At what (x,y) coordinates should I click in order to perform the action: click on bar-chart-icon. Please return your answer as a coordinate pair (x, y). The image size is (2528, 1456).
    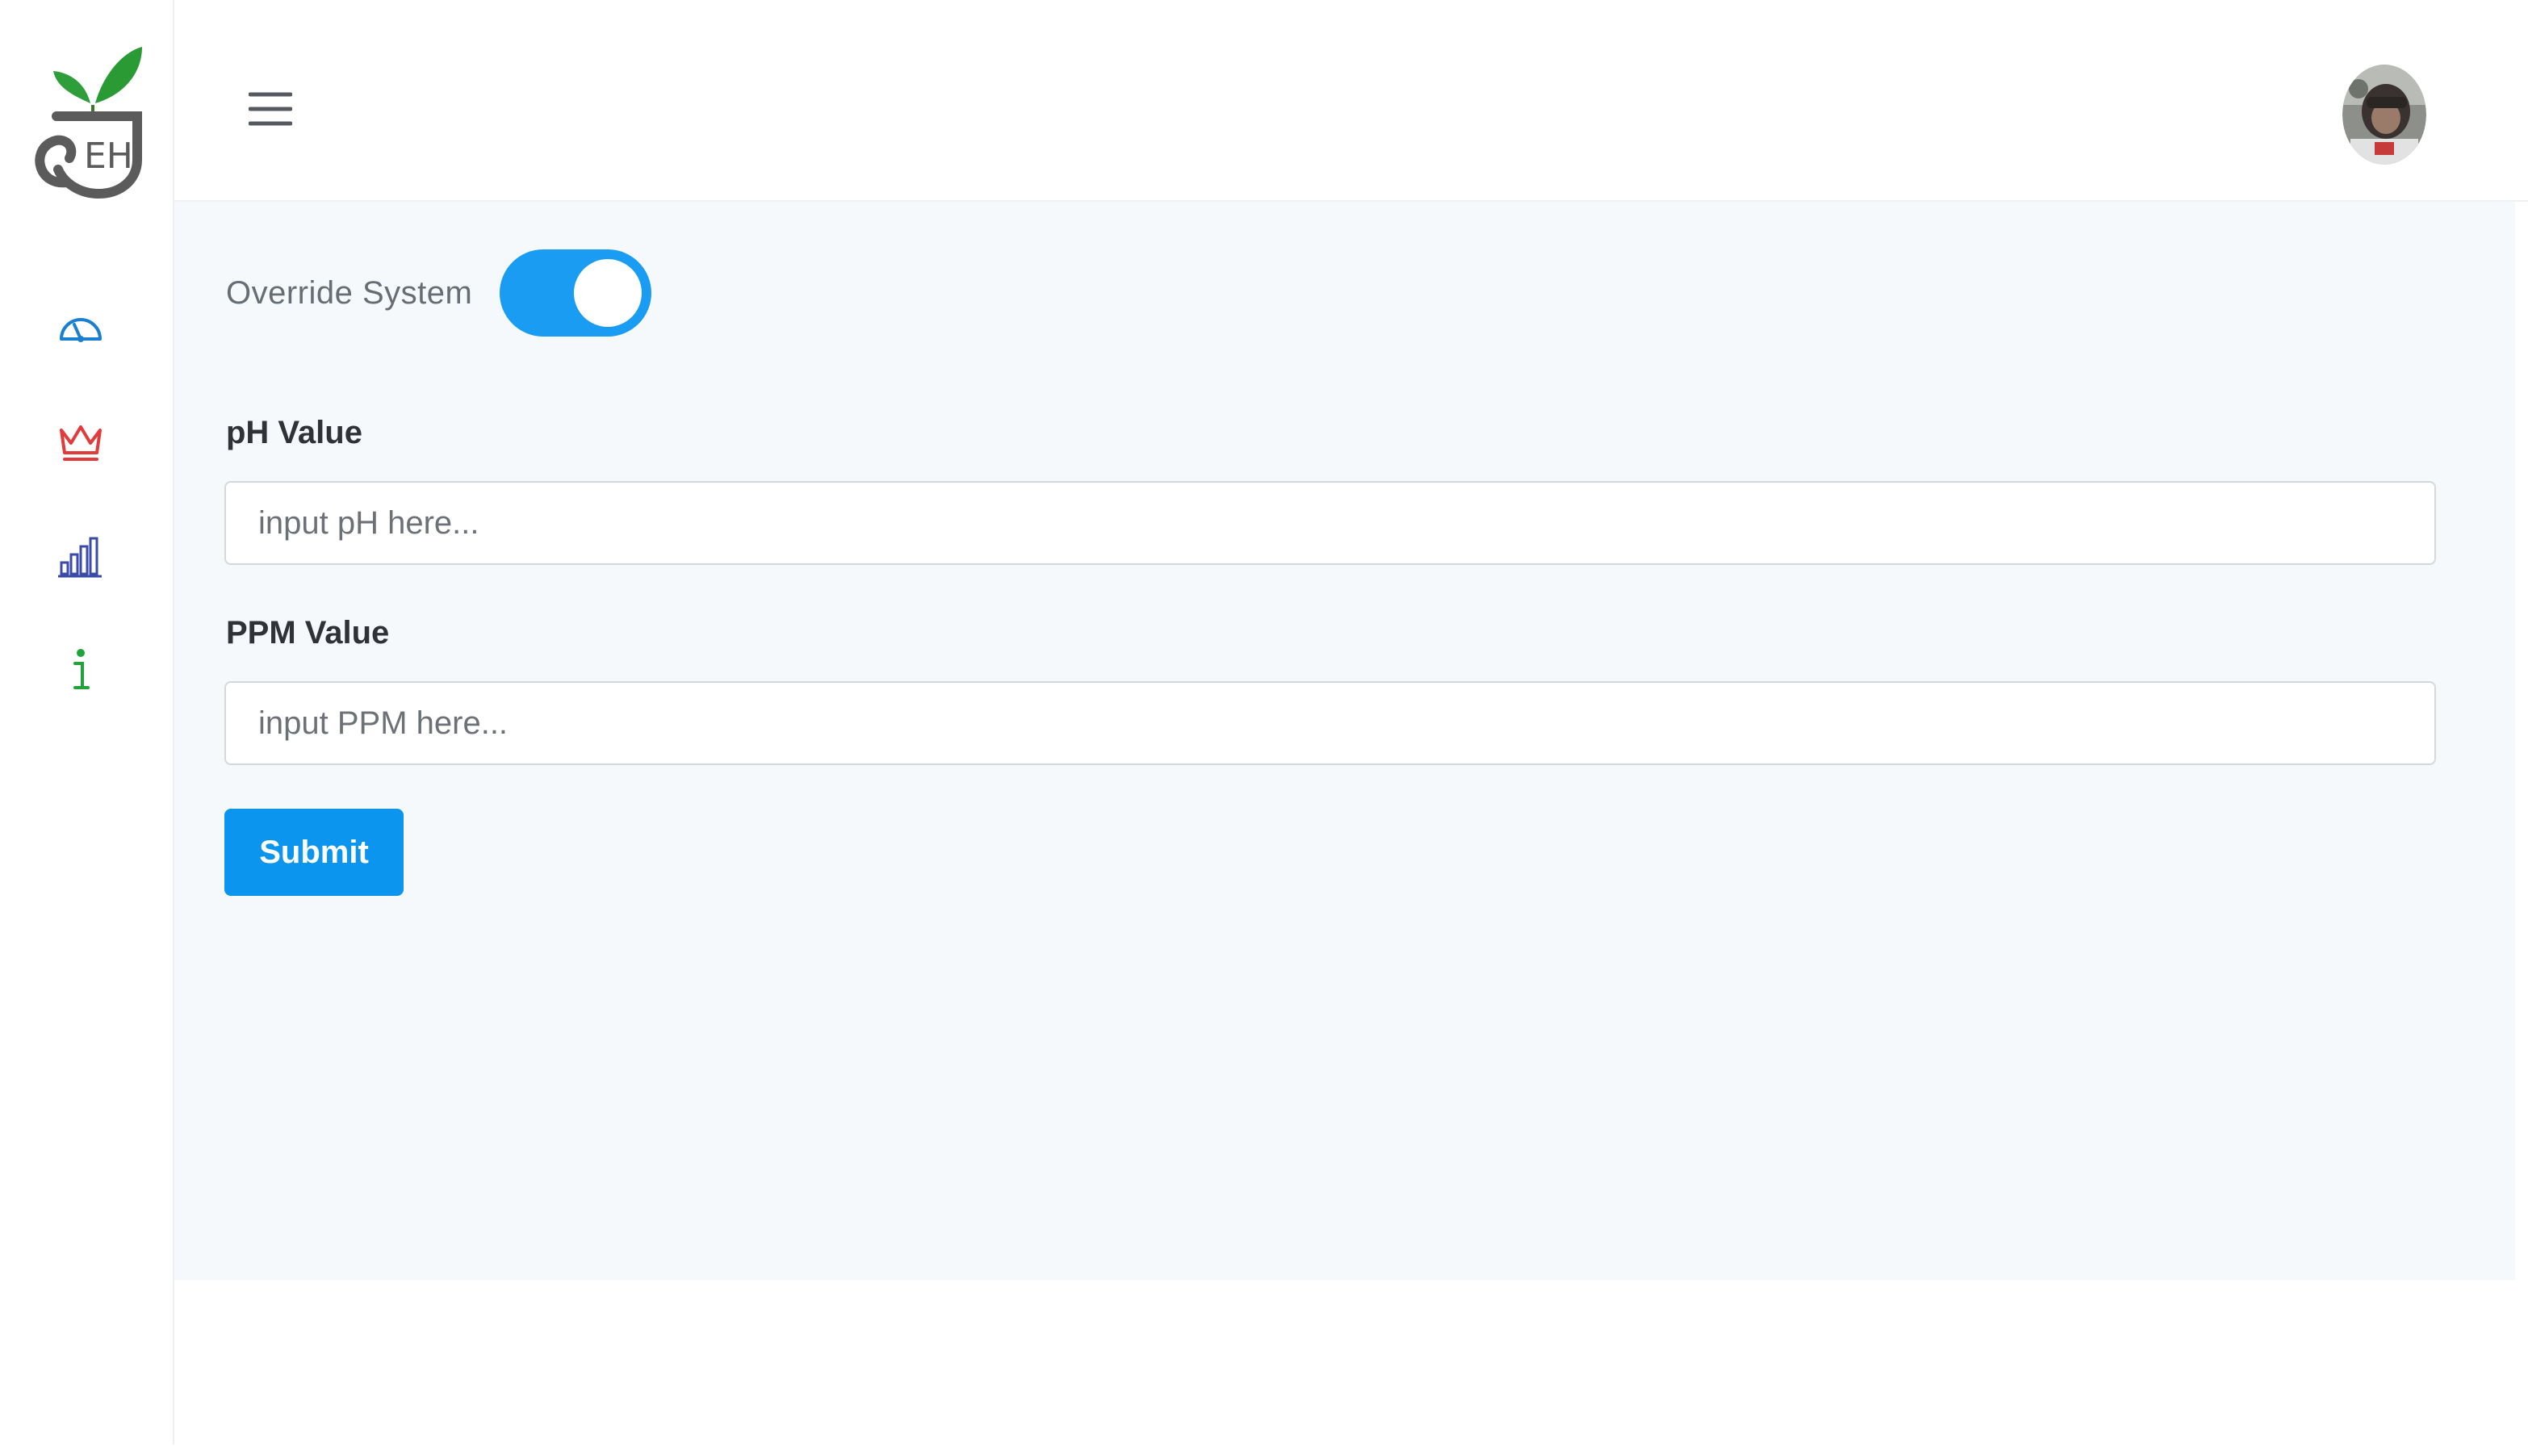
    Looking at the image, I should click on (81, 559).